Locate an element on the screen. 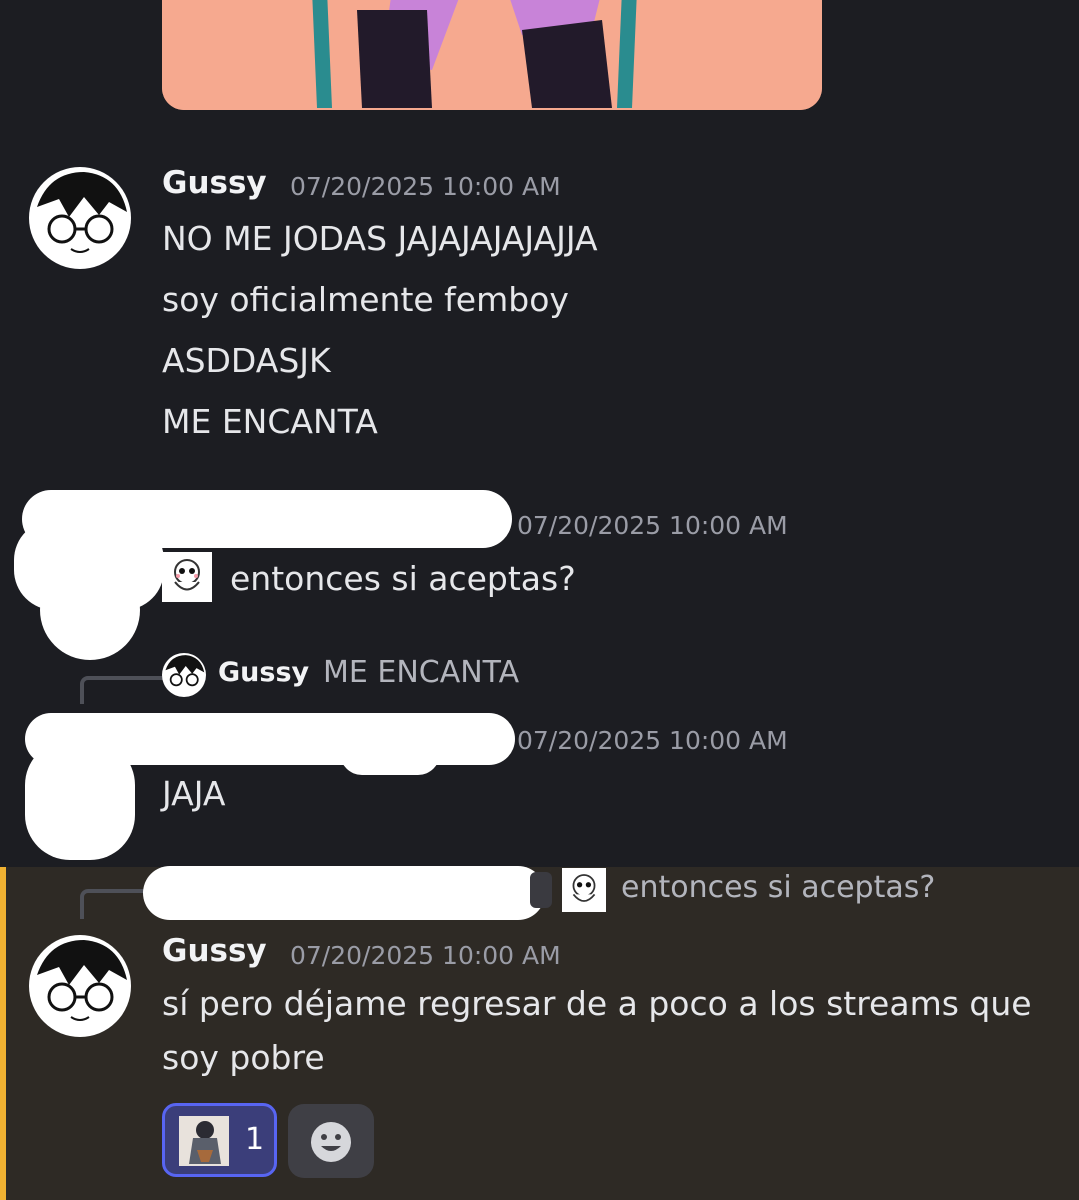  reply-author: Gussy is located at coordinates (263, 672).